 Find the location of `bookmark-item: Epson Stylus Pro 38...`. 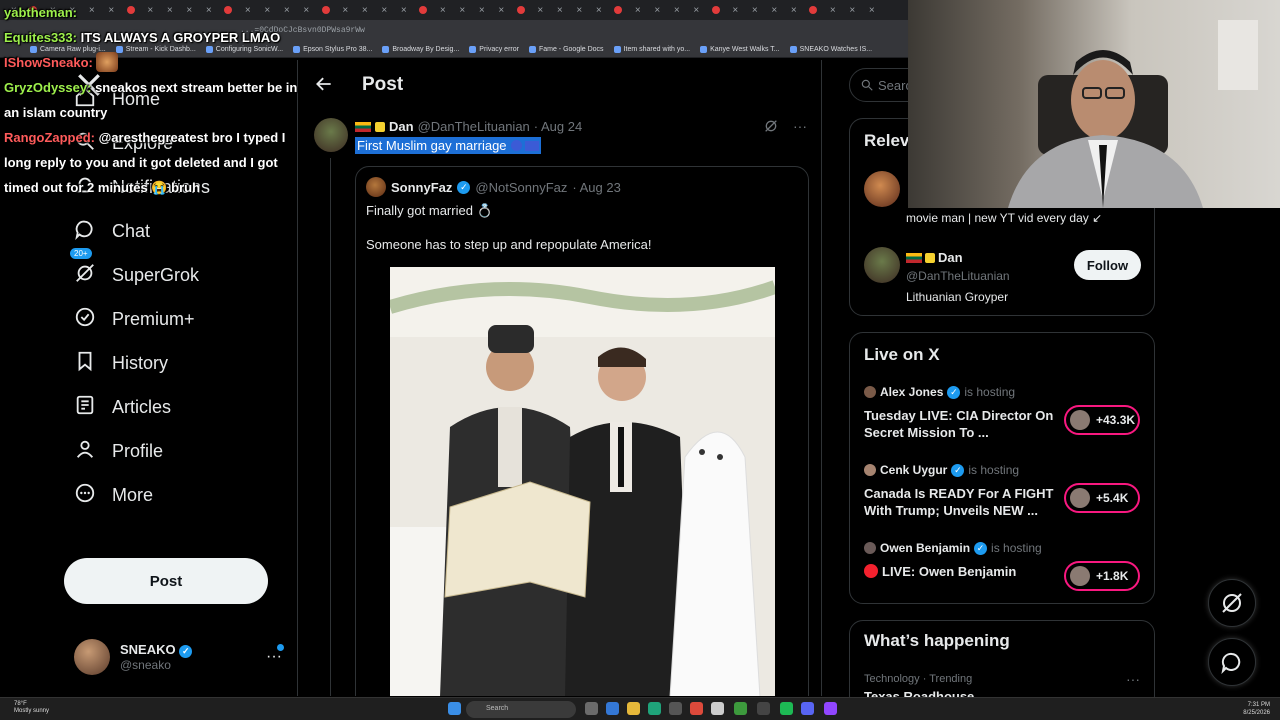

bookmark-item: Epson Stylus Pro 38... is located at coordinates (332, 49).